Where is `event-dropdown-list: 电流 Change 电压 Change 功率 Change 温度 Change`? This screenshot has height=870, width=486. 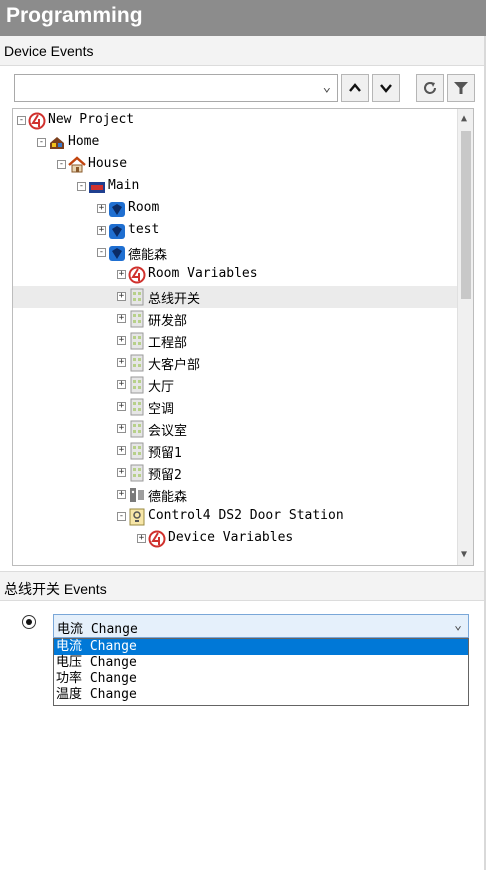
event-dropdown-list: 电流 Change 电压 Change 功率 Change 温度 Change is located at coordinates (261, 672).